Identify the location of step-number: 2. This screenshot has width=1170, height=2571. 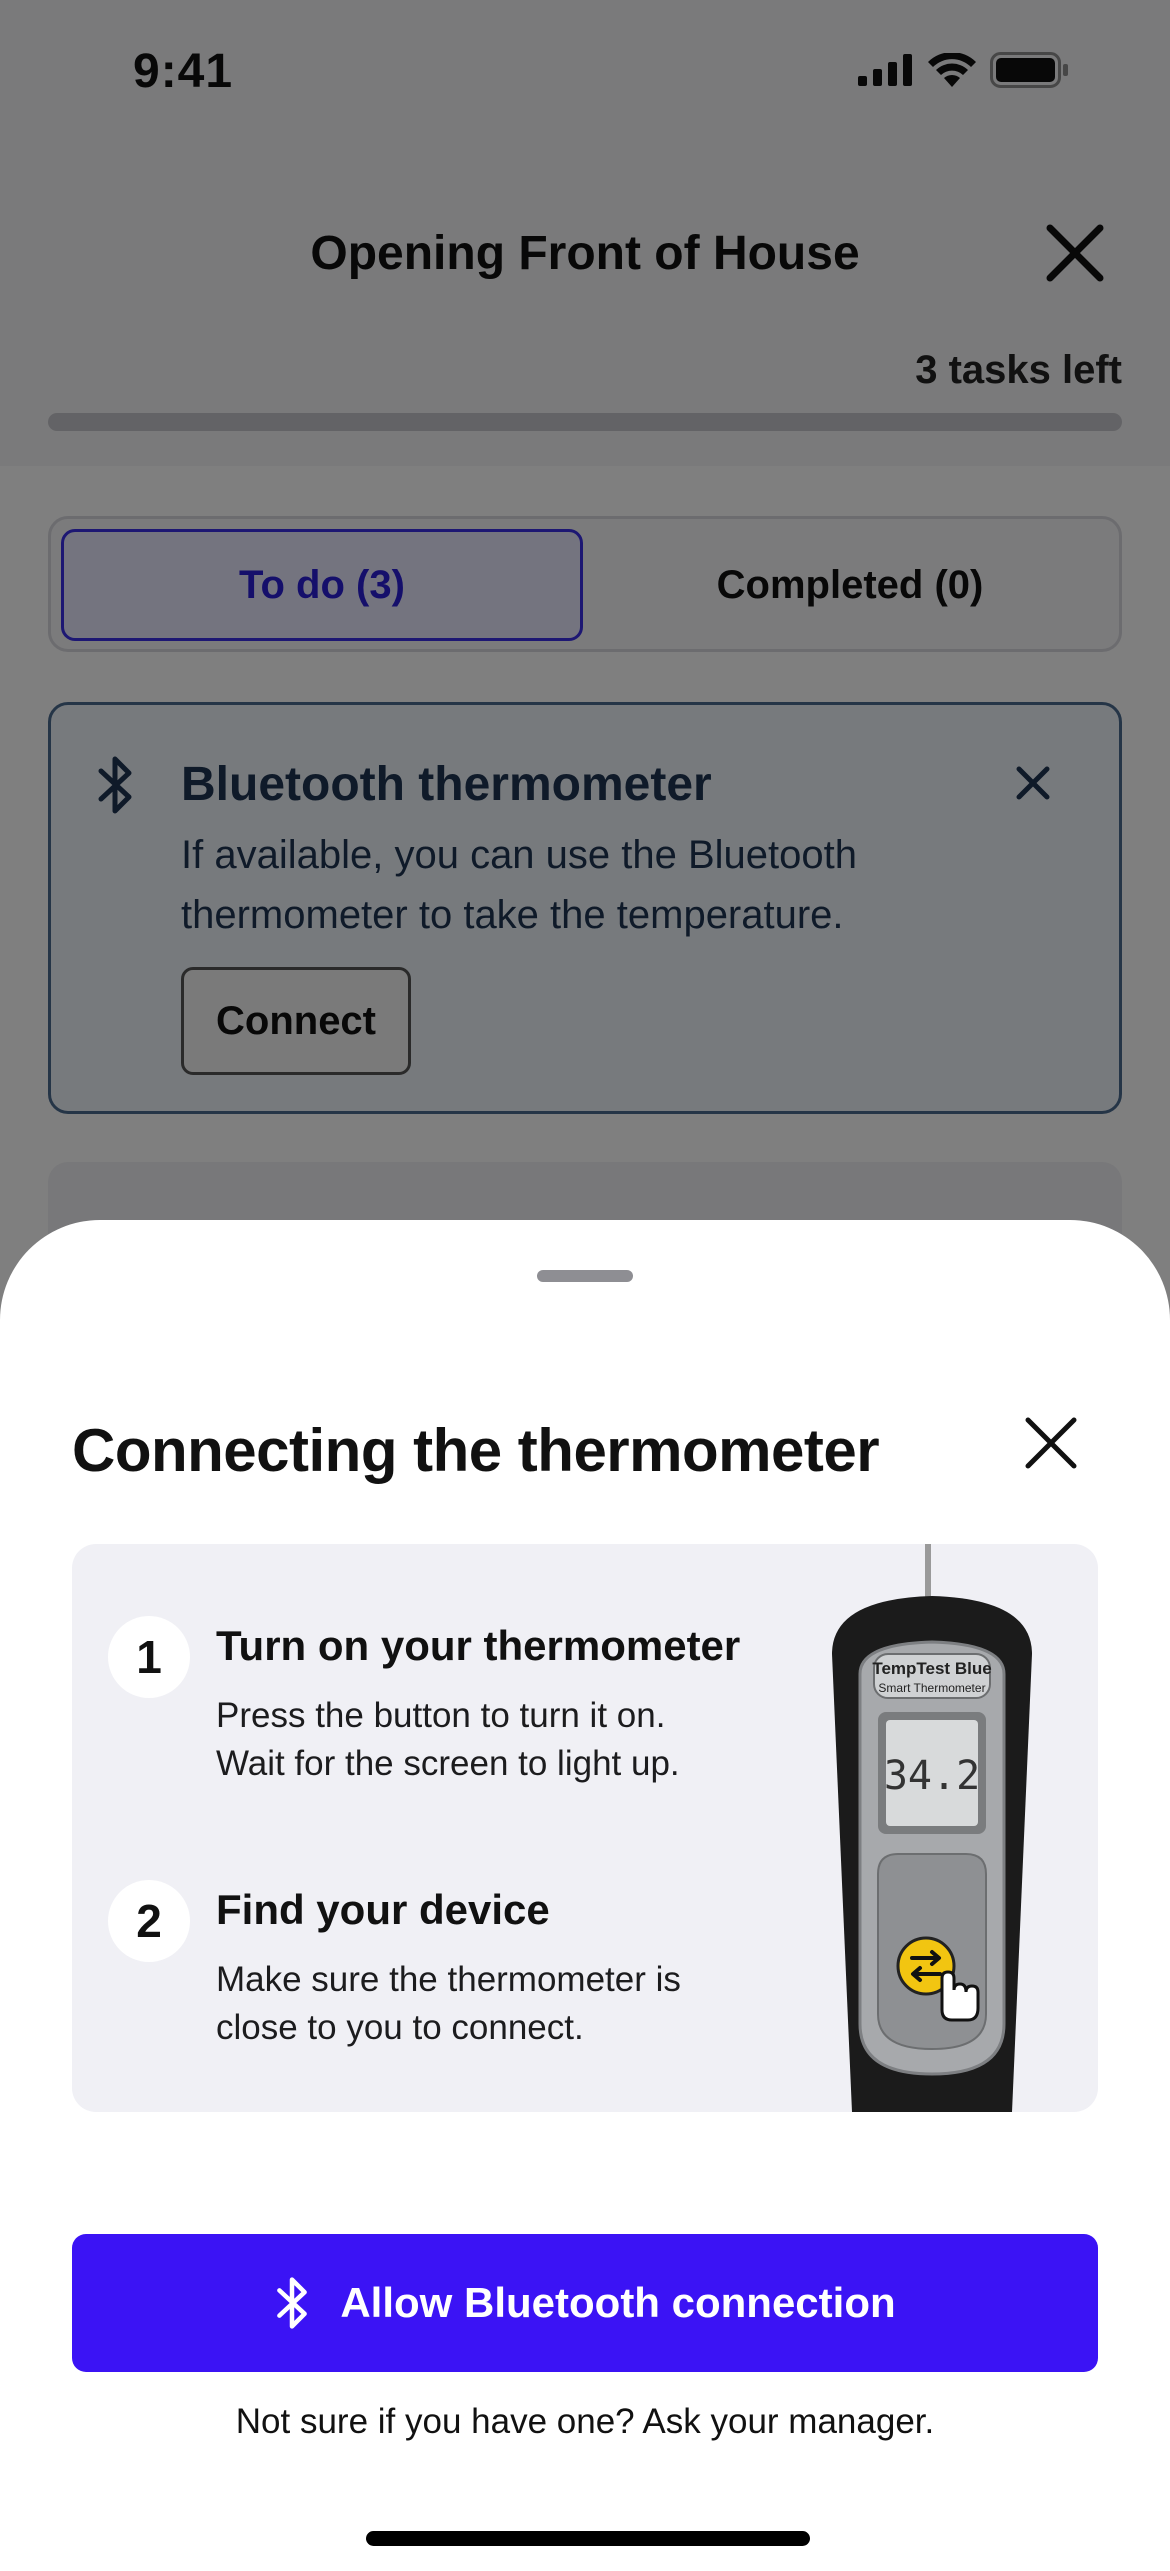
(149, 1921).